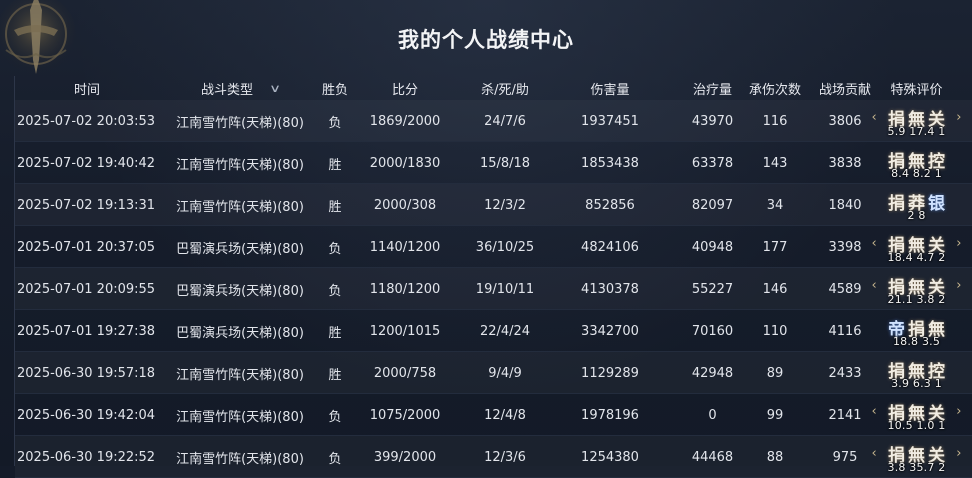 This screenshot has height=478, width=972. I want to click on cell-score: 2000/308, so click(405, 205).